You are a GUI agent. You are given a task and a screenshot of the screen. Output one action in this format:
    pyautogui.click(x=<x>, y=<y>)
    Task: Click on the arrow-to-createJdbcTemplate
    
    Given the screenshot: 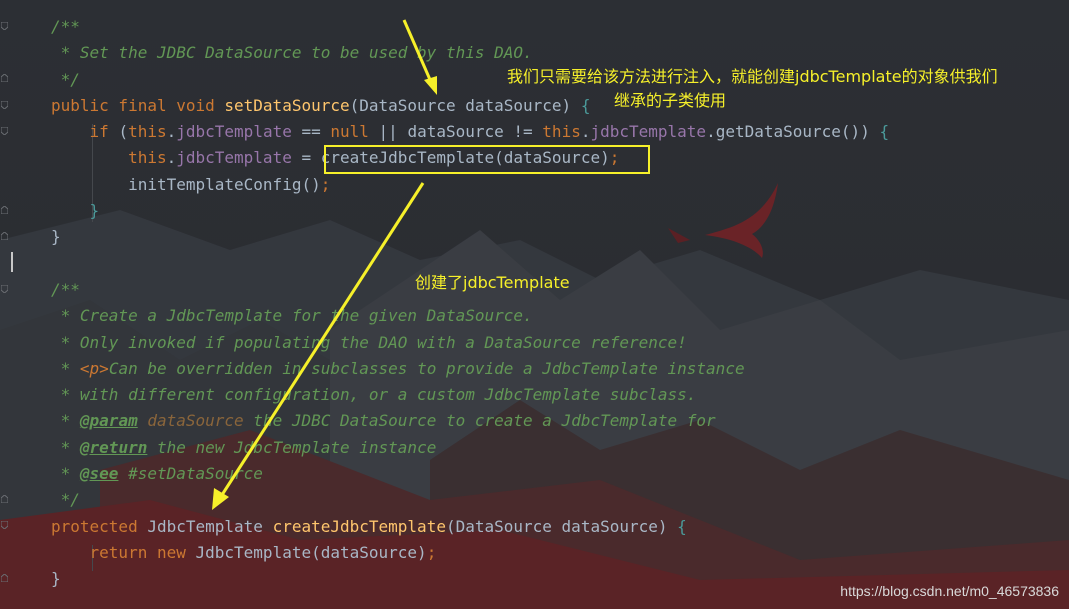 What is the action you would take?
    pyautogui.click(x=318, y=346)
    